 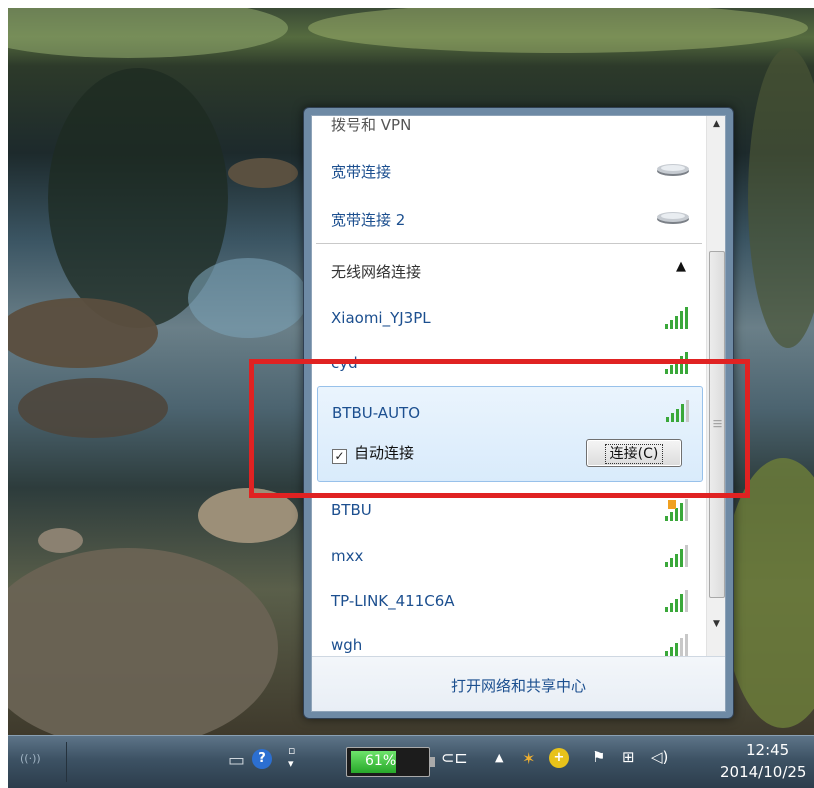 I want to click on wifi-network-item: TP-LINK_411C6A, so click(x=509, y=601).